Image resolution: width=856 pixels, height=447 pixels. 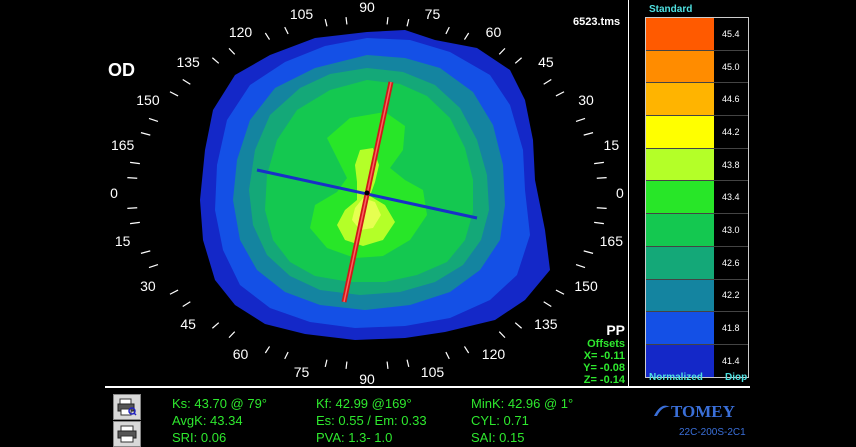 What do you see at coordinates (199, 437) in the screenshot?
I see `sri-readout: SRI: 0.06` at bounding box center [199, 437].